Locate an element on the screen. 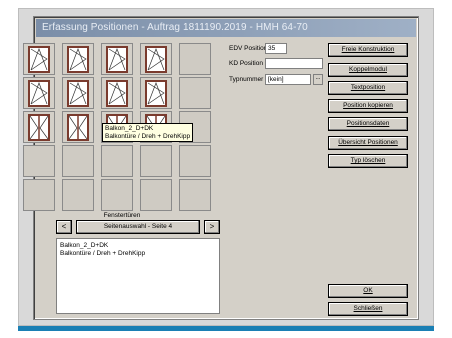 This screenshot has width=452, height=338. page-select-button: Seitenauswahl - Seite 4 is located at coordinates (138, 227).